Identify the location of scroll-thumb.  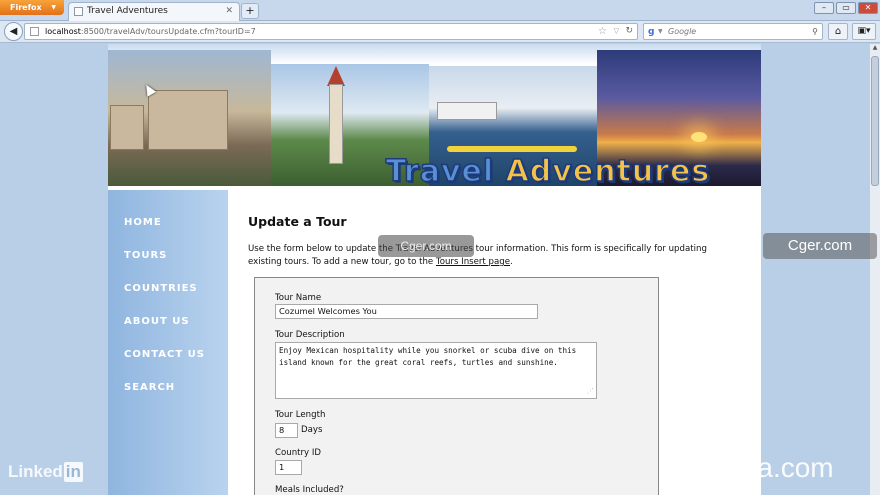
(875, 121).